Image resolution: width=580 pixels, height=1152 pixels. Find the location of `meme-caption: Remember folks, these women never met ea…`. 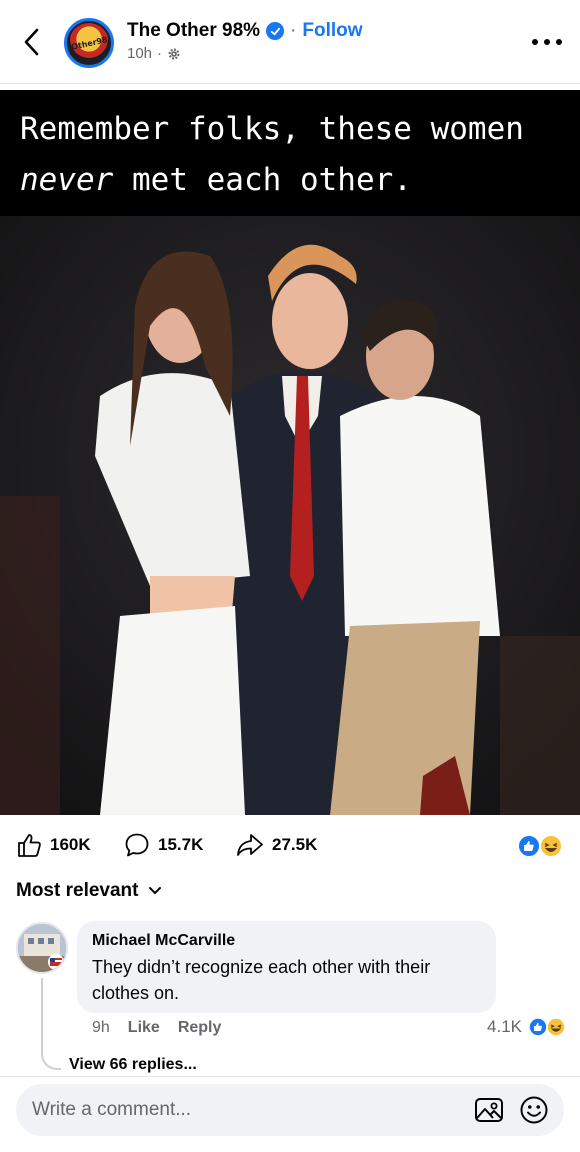

meme-caption: Remember folks, these women never met ea… is located at coordinates (300, 155).